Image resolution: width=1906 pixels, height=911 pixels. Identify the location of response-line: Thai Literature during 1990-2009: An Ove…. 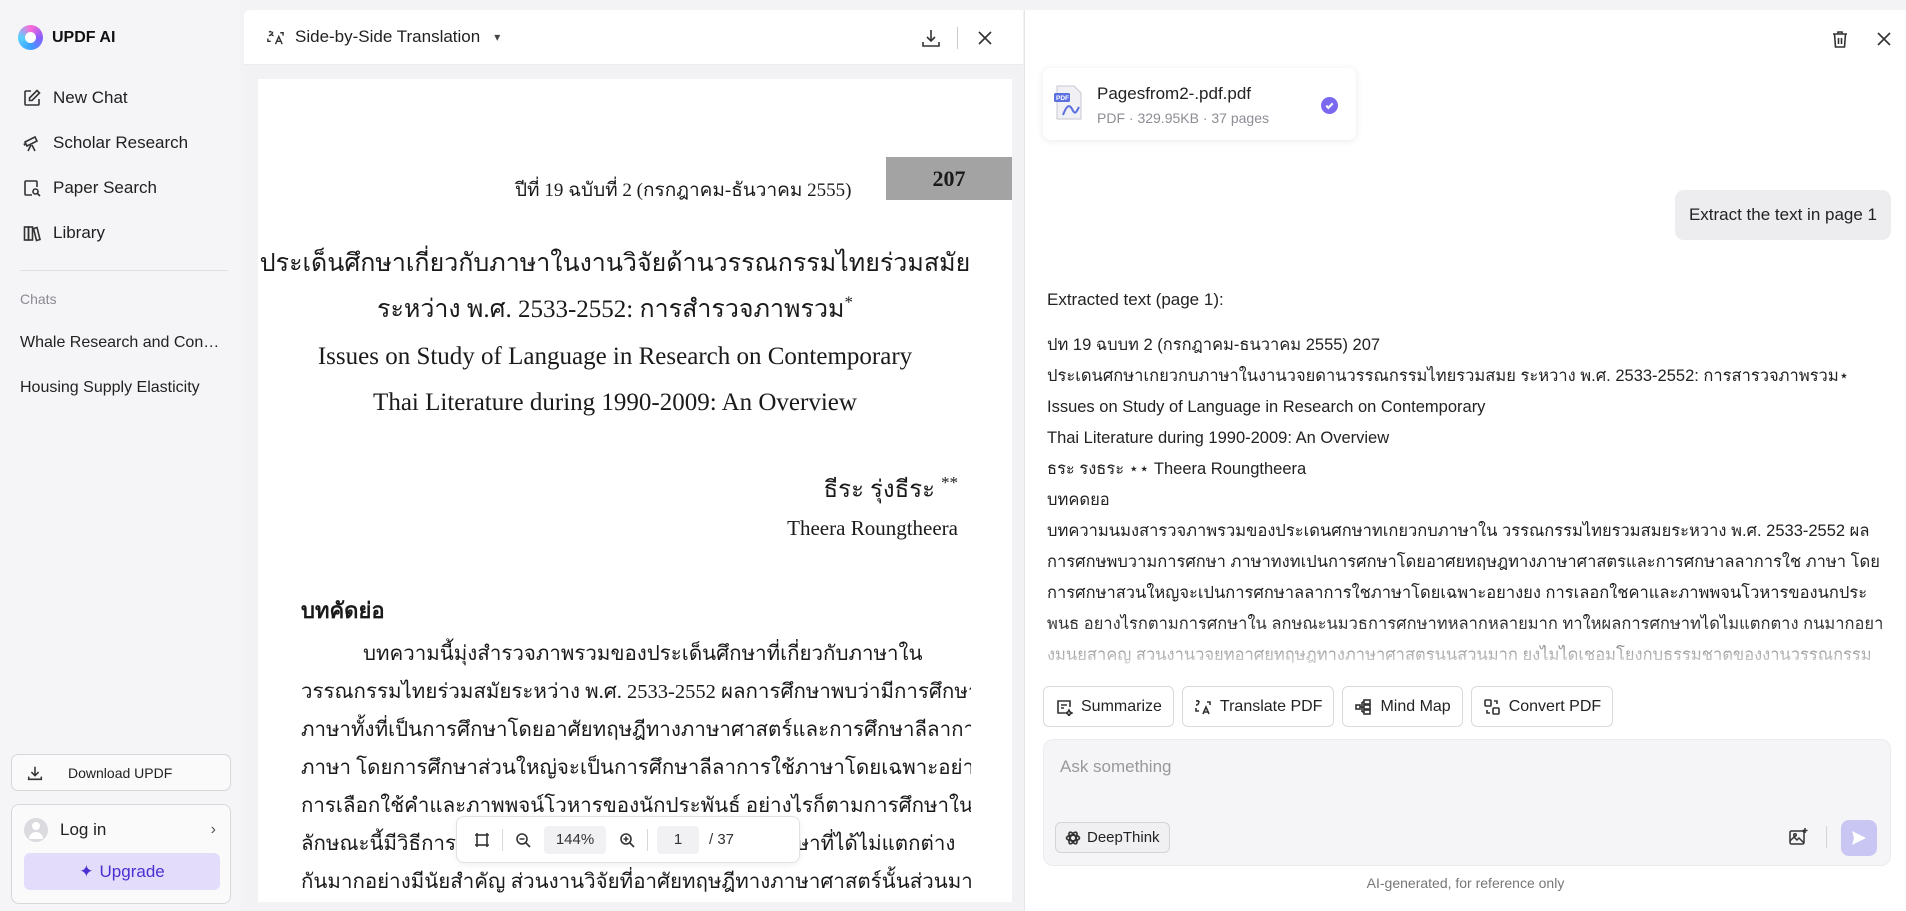
(1218, 438).